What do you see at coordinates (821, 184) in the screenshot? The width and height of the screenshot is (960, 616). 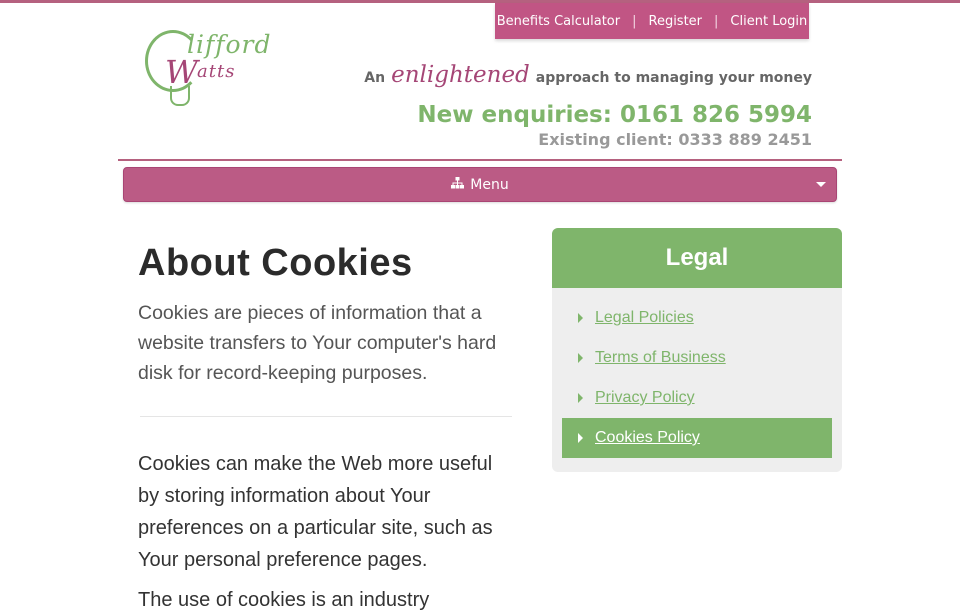 I see `caret-down-icon` at bounding box center [821, 184].